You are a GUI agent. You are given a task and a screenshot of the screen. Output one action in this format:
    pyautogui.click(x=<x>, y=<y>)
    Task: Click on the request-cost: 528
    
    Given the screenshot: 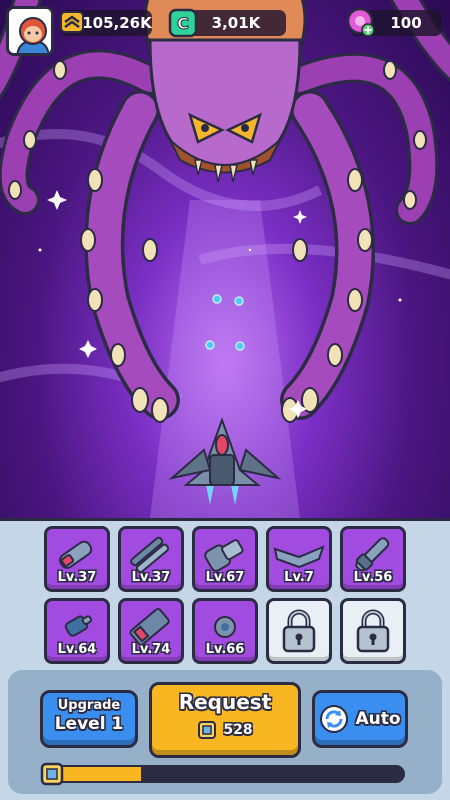 What is the action you would take?
    pyautogui.click(x=225, y=730)
    